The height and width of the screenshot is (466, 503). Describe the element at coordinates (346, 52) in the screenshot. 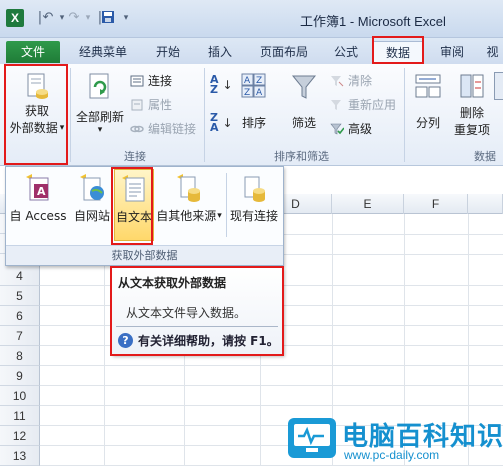

I see `tab-formulas: 公式` at that location.